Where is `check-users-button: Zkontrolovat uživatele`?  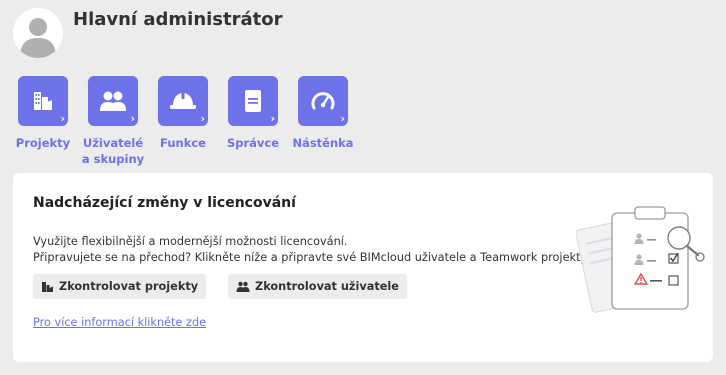
check-users-button: Zkontrolovat uživatele is located at coordinates (317, 286).